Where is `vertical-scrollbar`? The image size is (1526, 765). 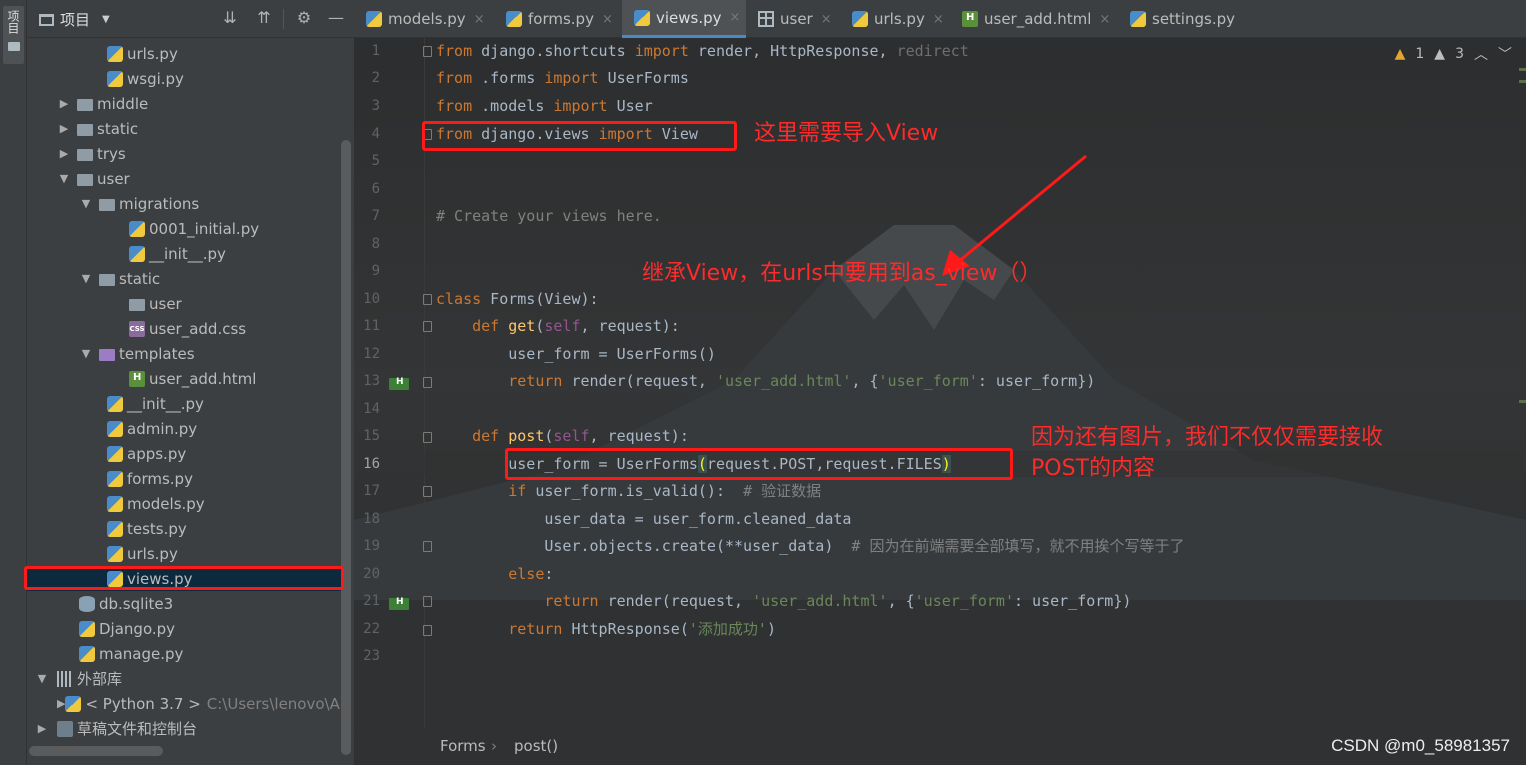 vertical-scrollbar is located at coordinates (346, 447).